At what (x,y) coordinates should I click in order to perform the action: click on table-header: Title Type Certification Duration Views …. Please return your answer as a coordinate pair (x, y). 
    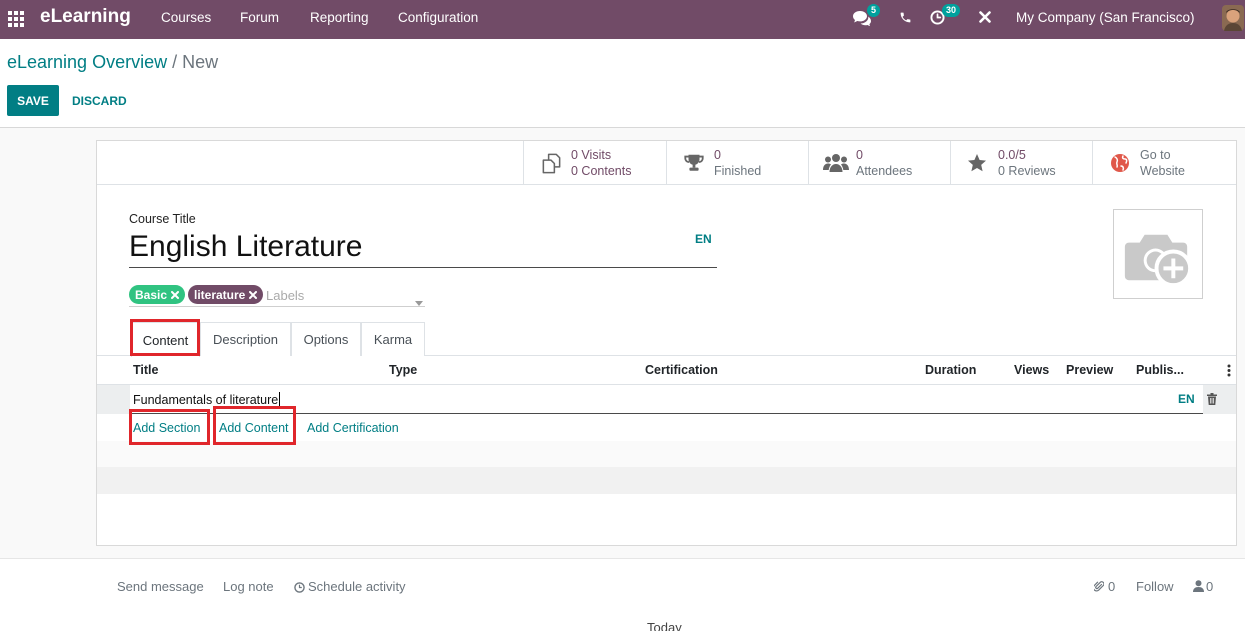
    Looking at the image, I should click on (666, 370).